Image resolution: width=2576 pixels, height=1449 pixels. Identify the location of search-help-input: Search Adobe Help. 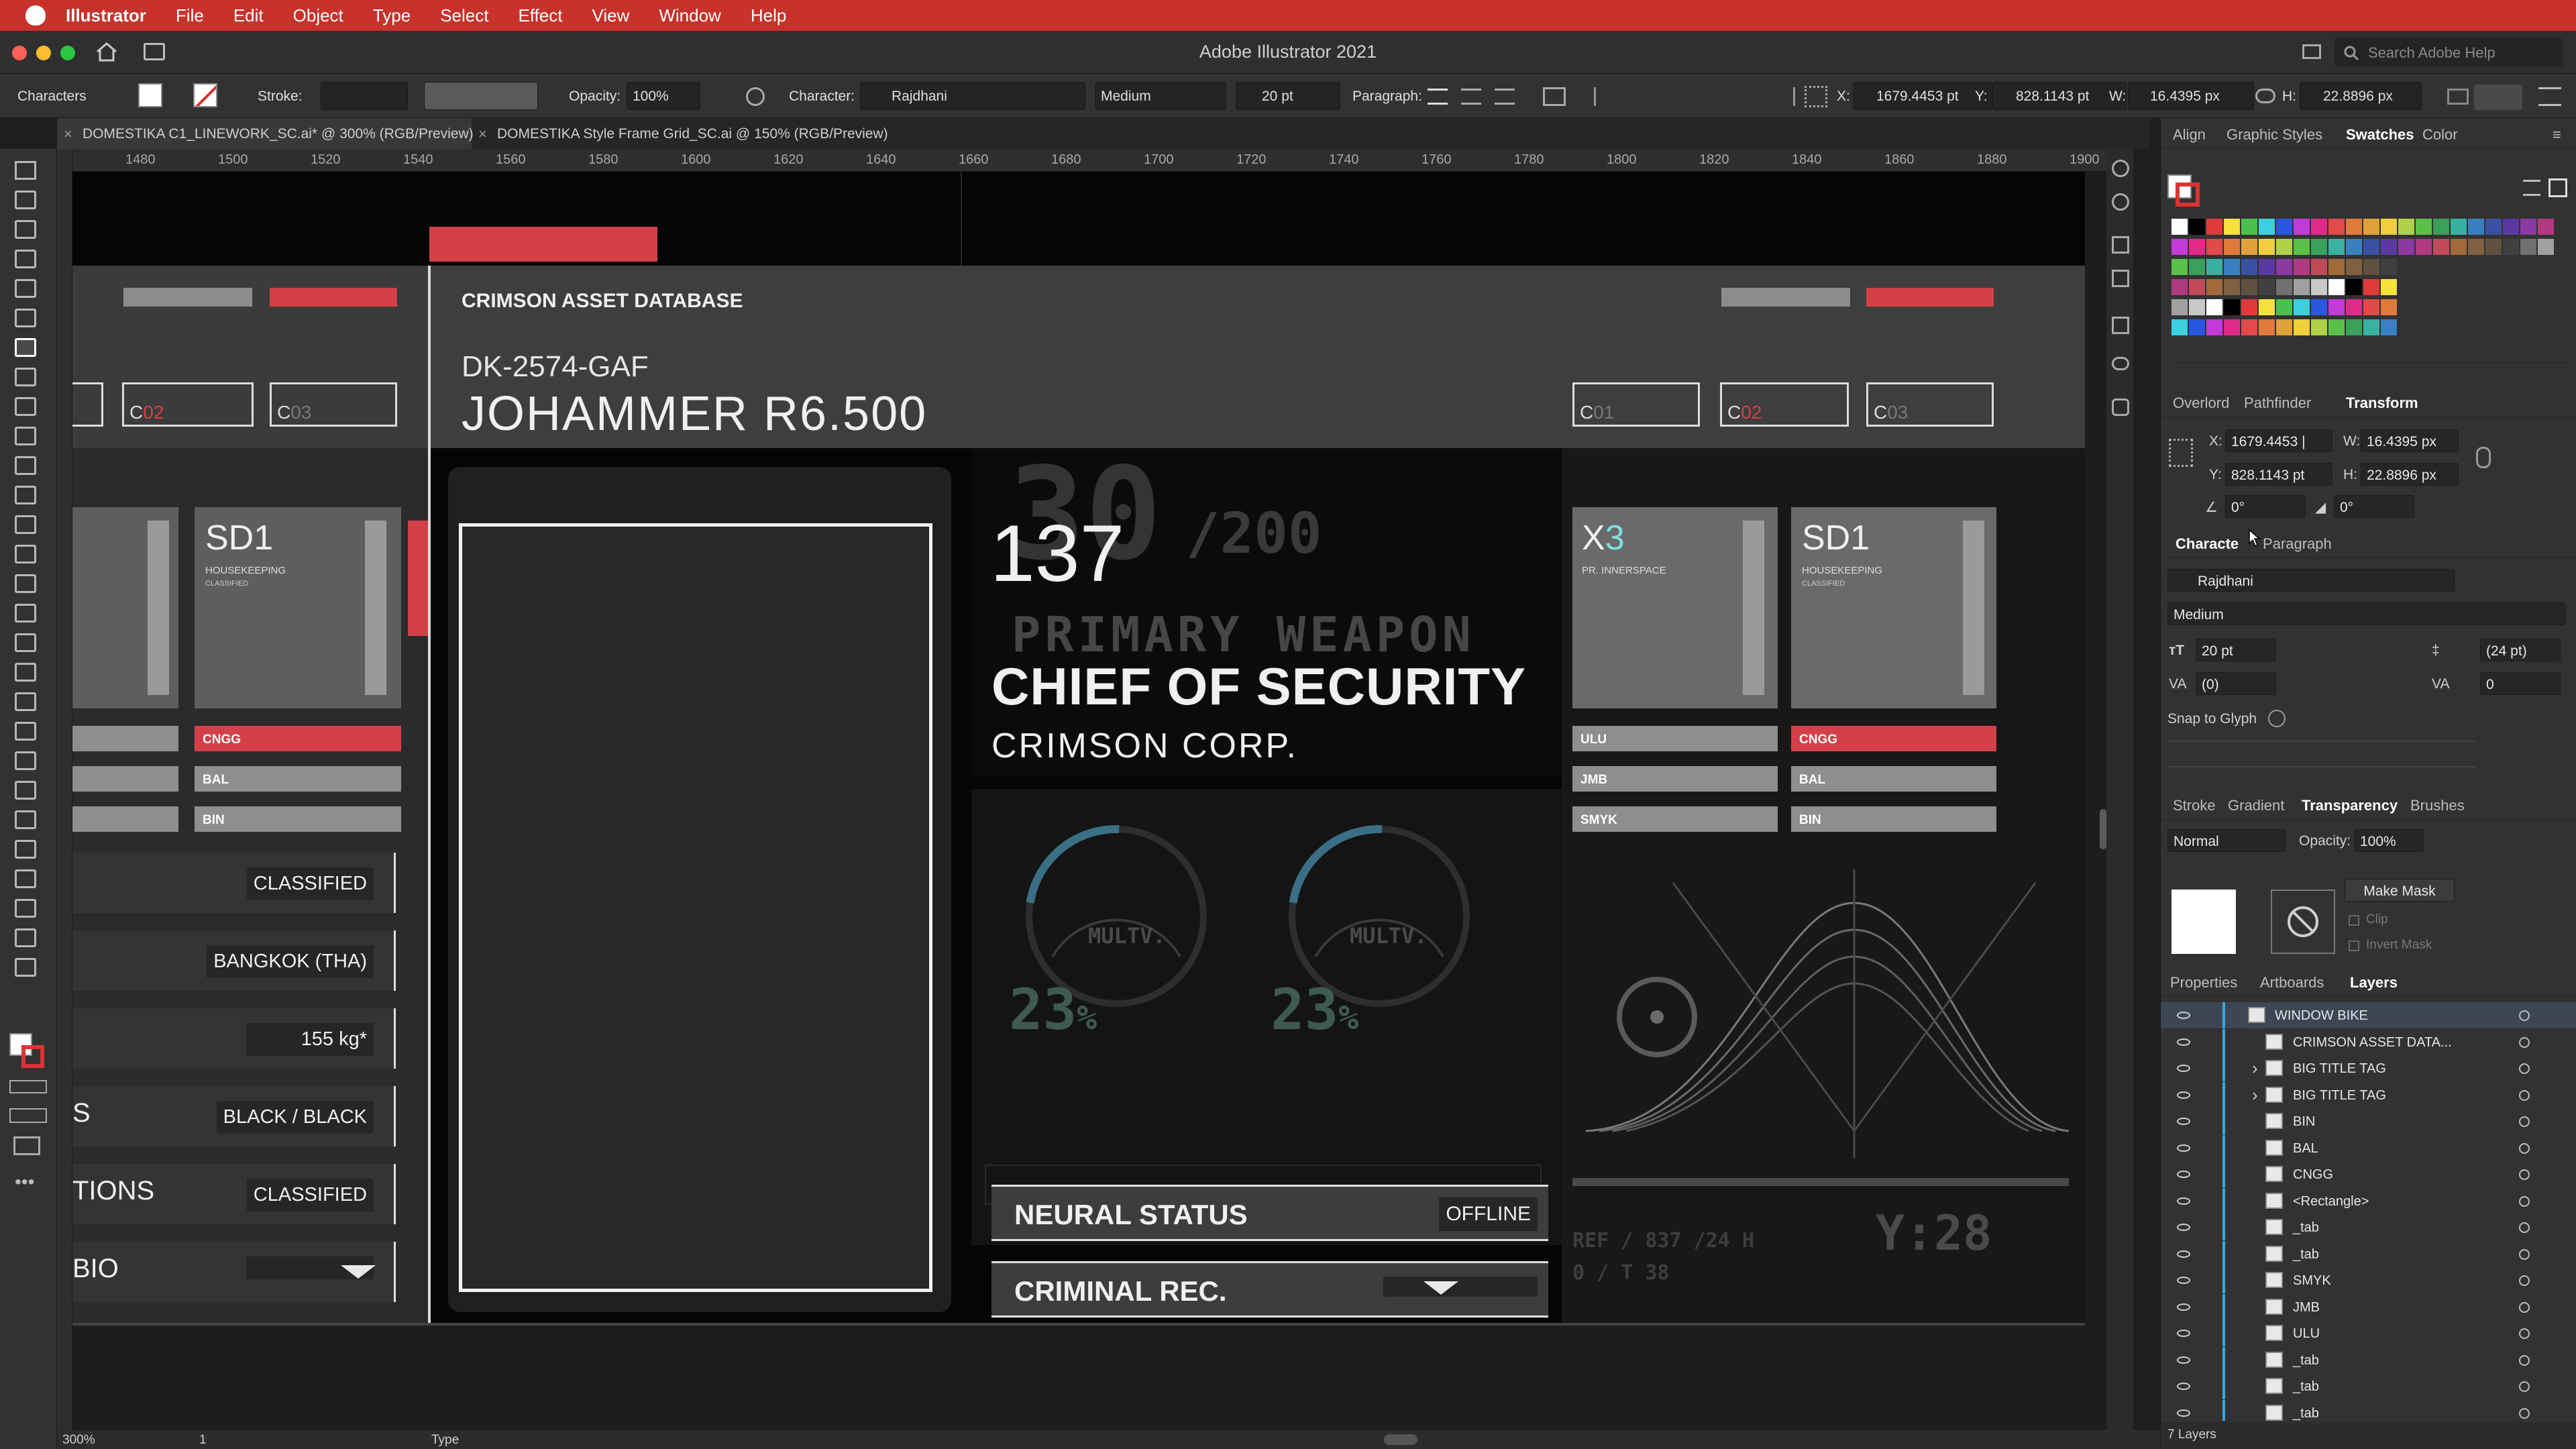
(2448, 52).